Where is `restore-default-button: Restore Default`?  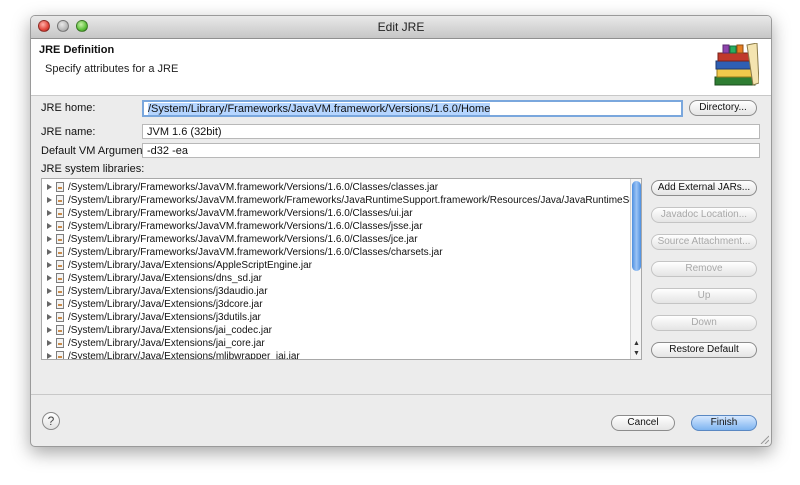
restore-default-button: Restore Default is located at coordinates (704, 350).